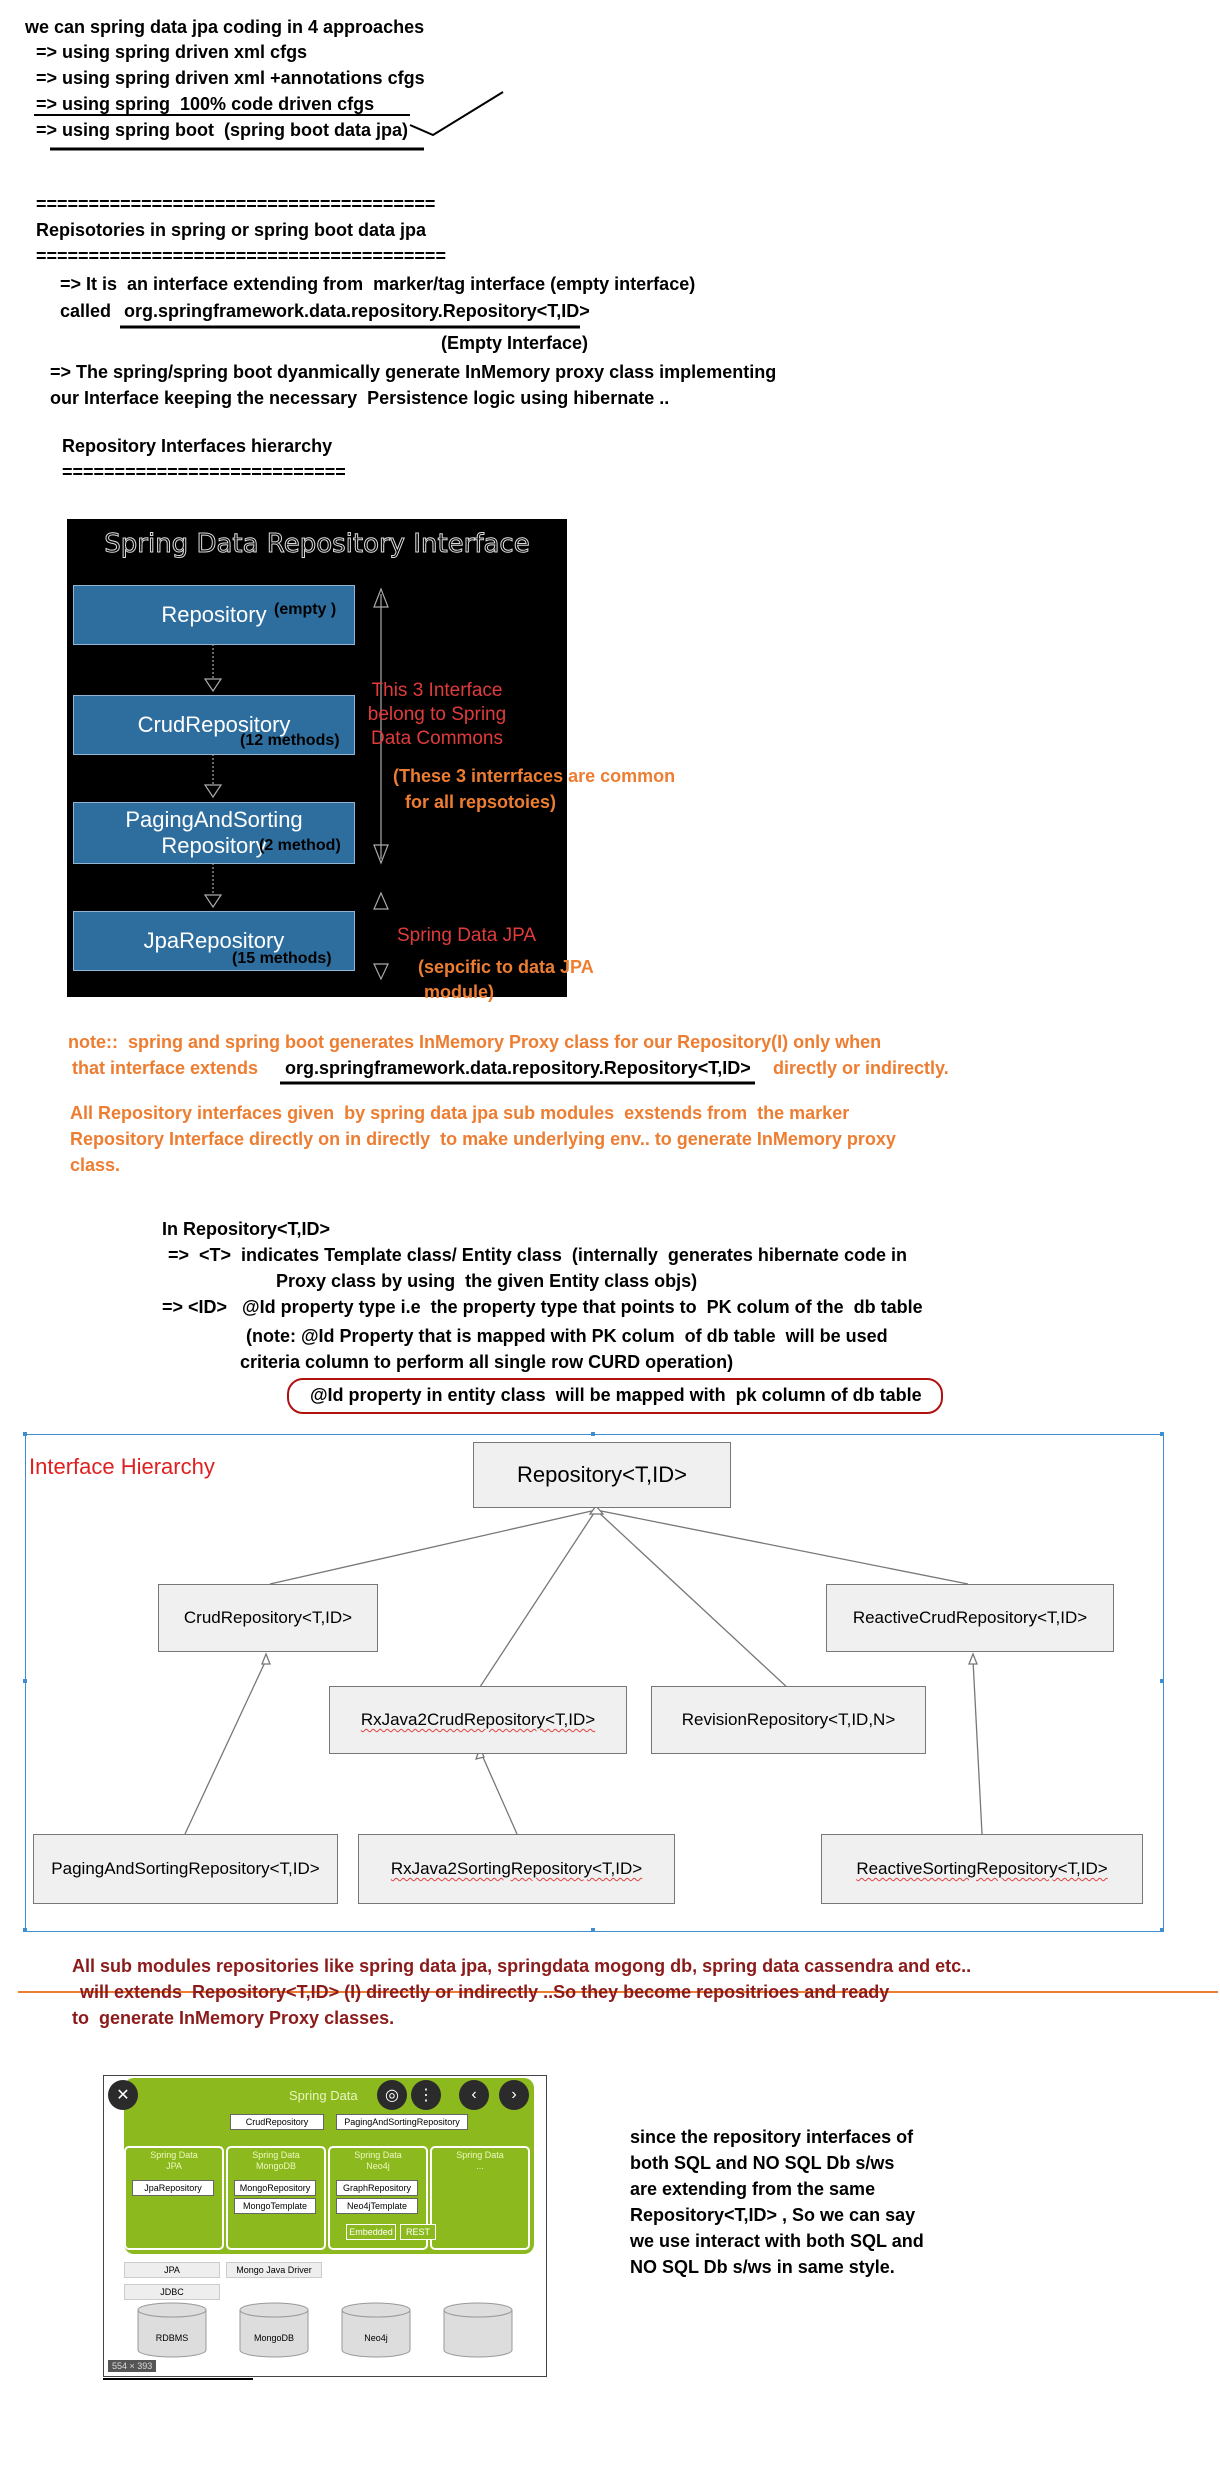 The height and width of the screenshot is (2472, 1220). What do you see at coordinates (233, 2018) in the screenshot?
I see `submodules-3: to generate InMemory Proxy classes.` at bounding box center [233, 2018].